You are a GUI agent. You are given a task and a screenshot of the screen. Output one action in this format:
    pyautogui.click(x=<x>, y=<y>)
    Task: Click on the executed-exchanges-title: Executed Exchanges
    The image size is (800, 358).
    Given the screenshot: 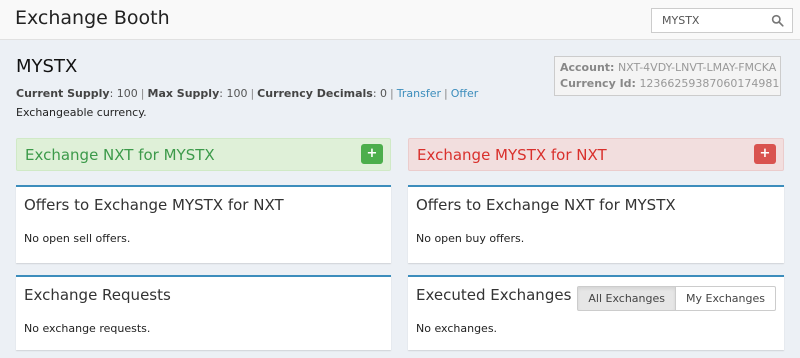 What is the action you would take?
    pyautogui.click(x=494, y=295)
    